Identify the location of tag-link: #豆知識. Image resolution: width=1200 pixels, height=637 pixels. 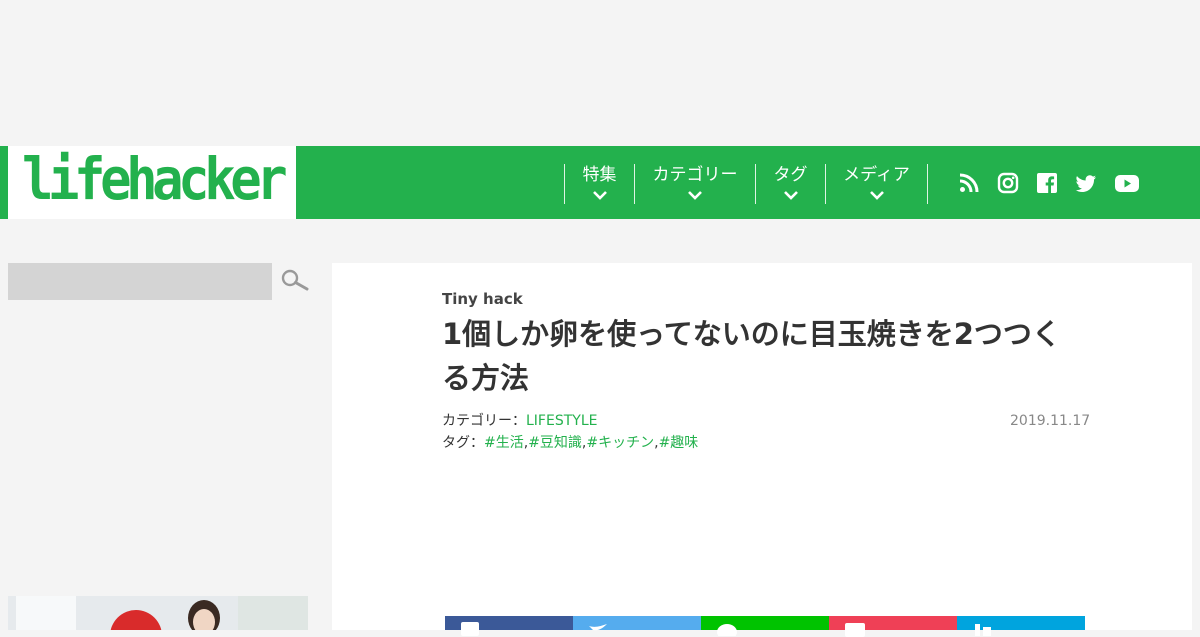
(555, 443).